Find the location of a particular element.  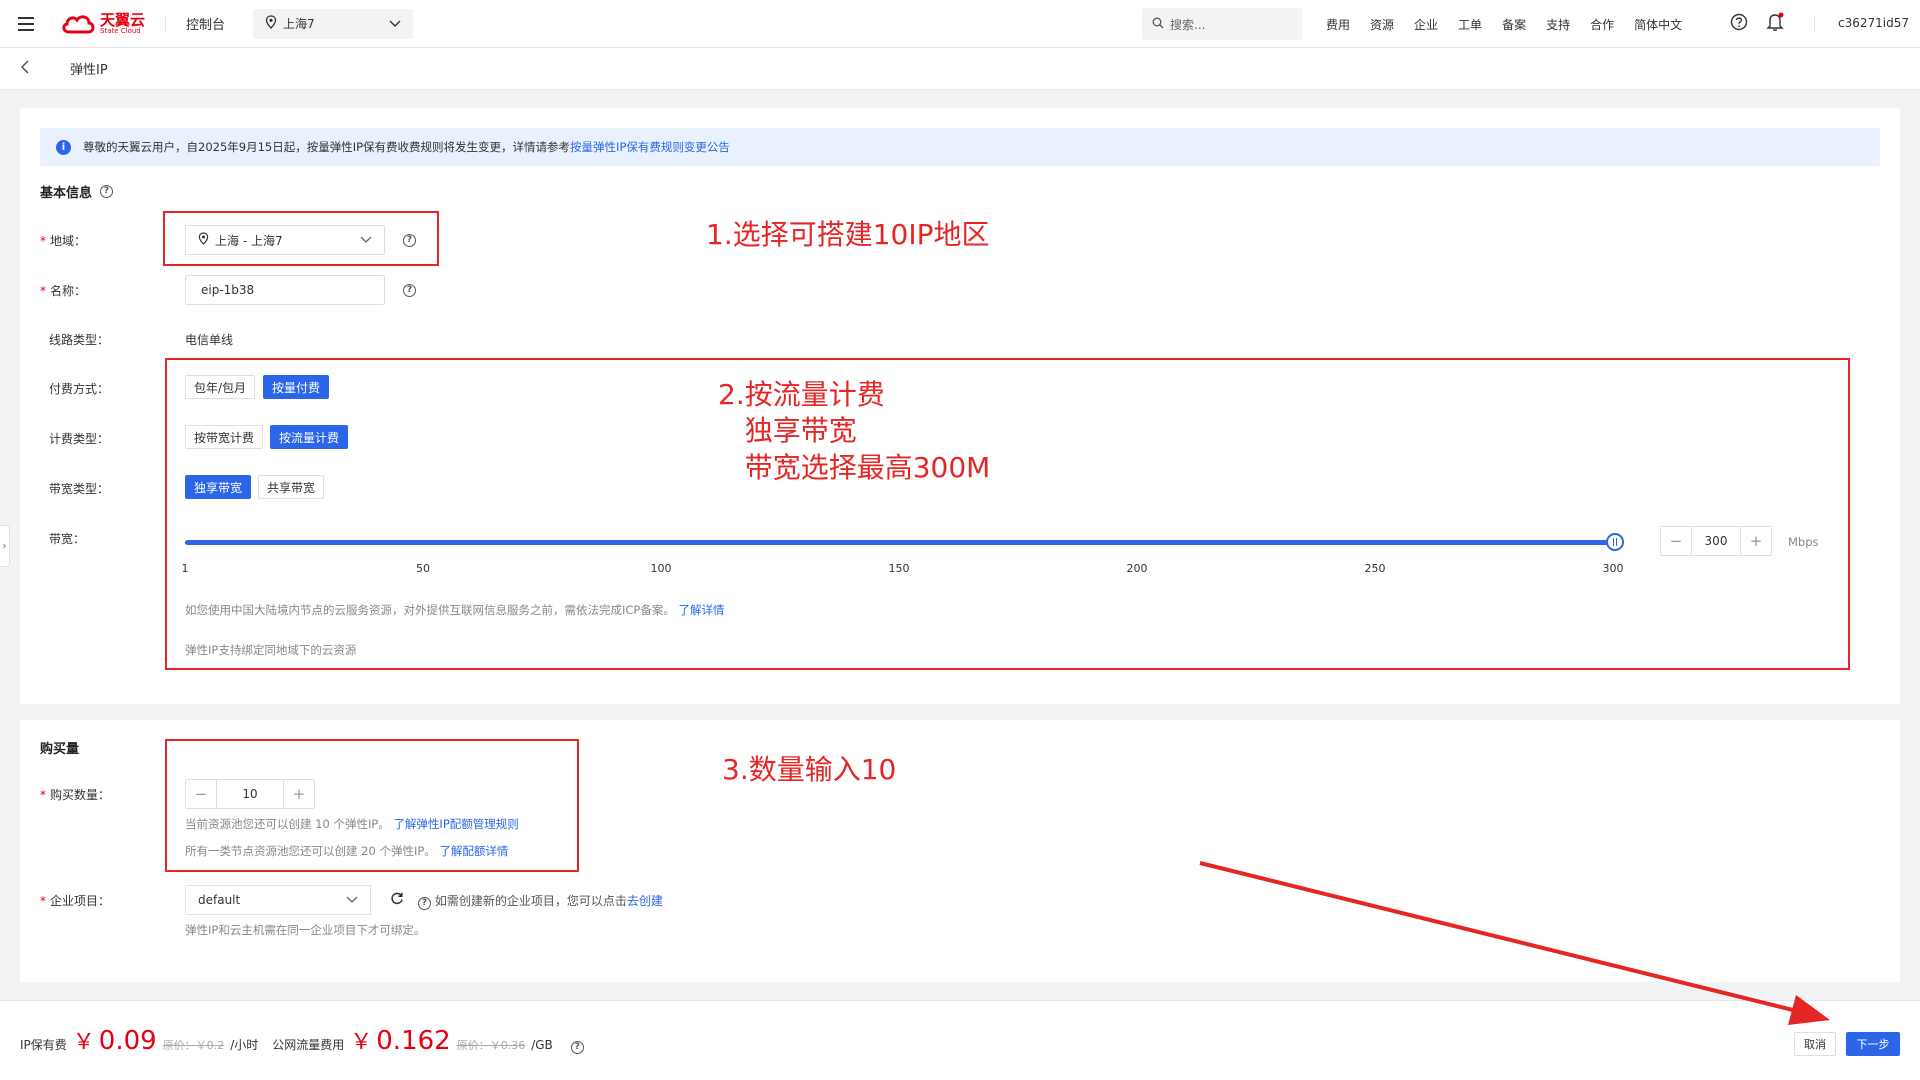

name-input: eip-1b38 is located at coordinates (285, 290).